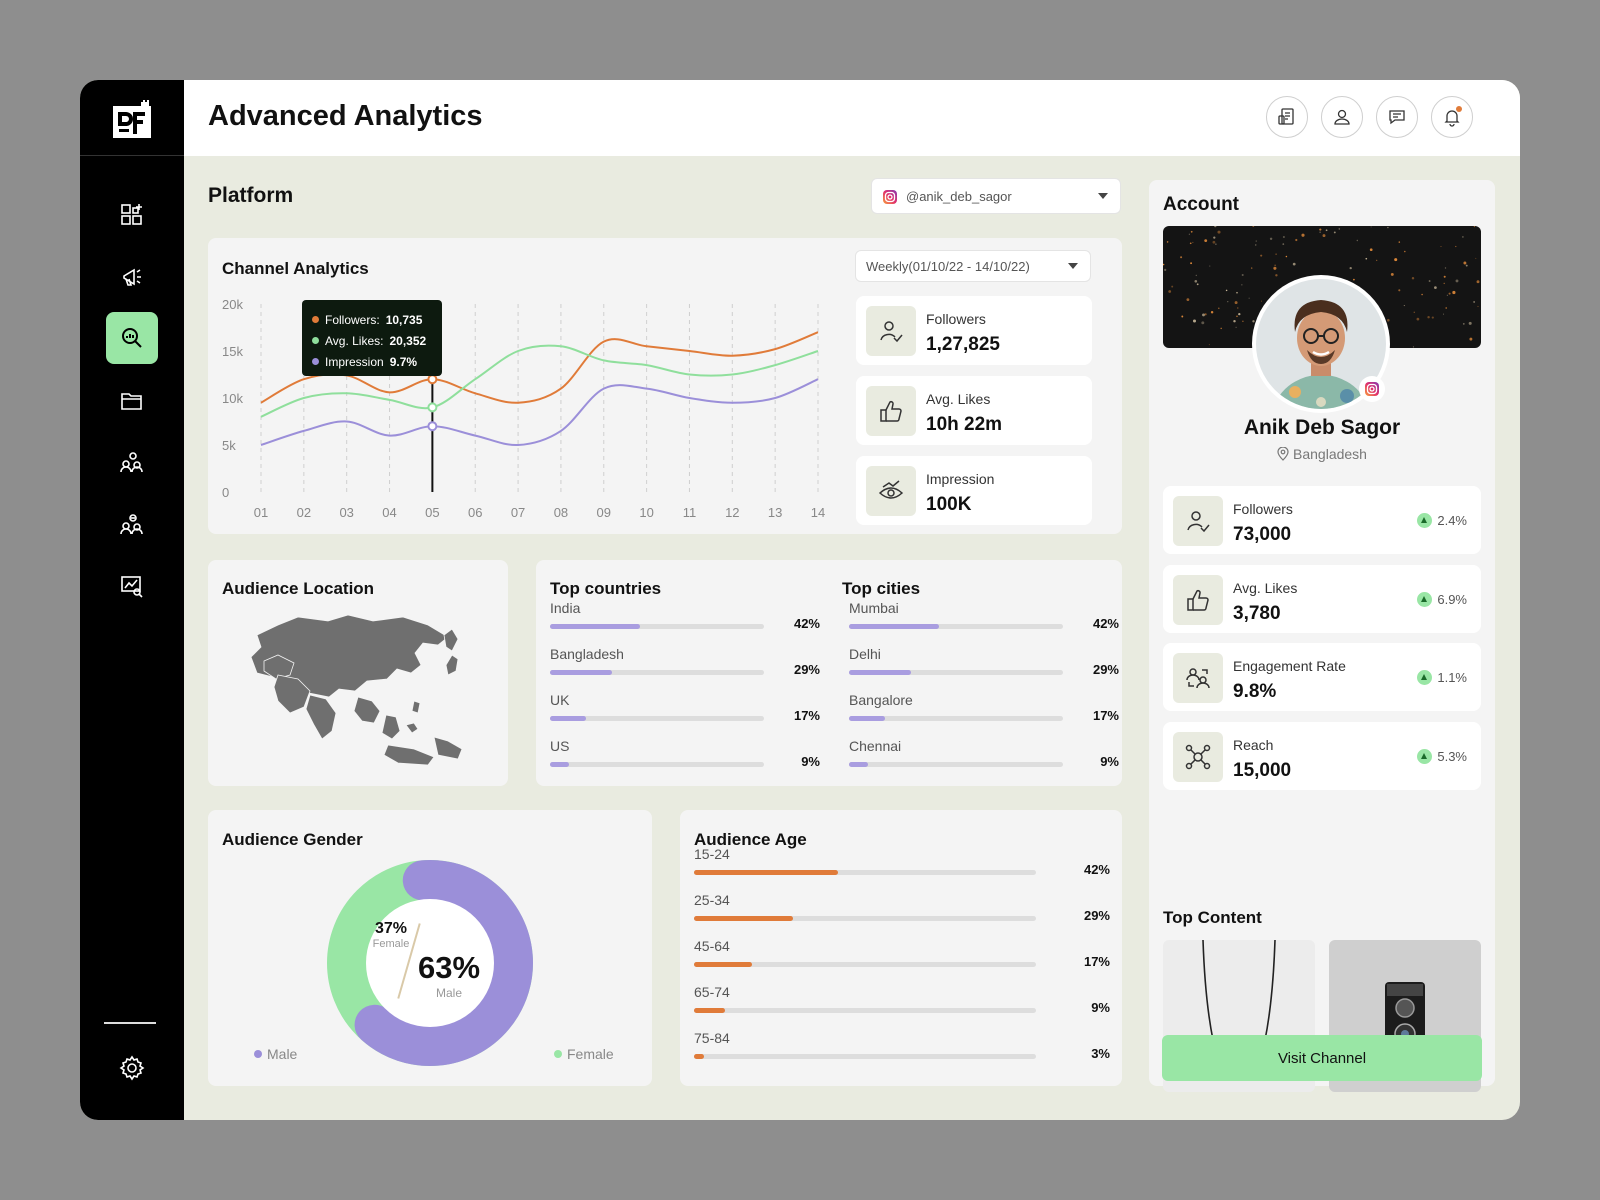  I want to click on account-stat-card: Engagement Rate 9.8% 1.1%, so click(1322, 677).